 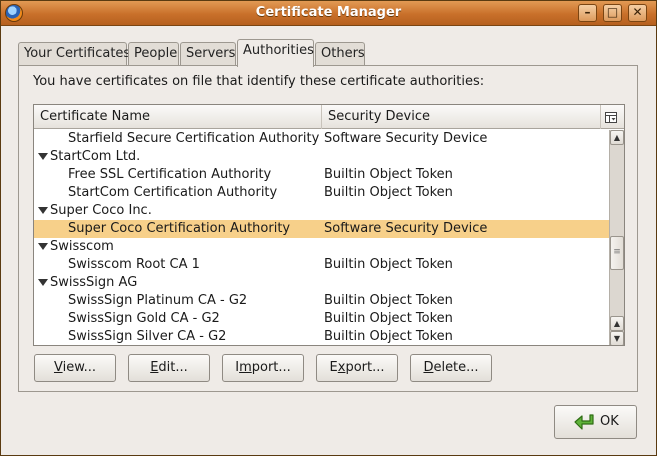 What do you see at coordinates (321, 247) in the screenshot?
I see `tree-group-row: Swisscom` at bounding box center [321, 247].